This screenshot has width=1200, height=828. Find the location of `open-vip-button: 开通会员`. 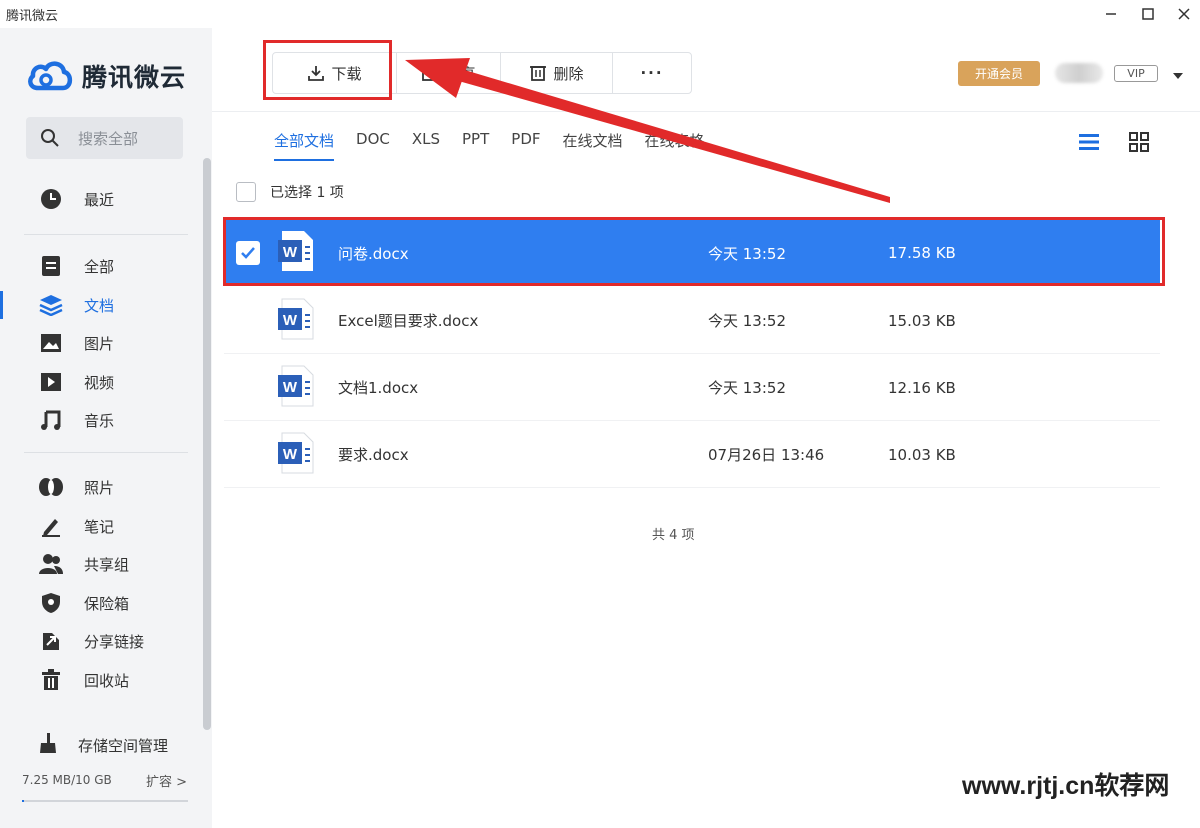

open-vip-button: 开通会员 is located at coordinates (999, 73).